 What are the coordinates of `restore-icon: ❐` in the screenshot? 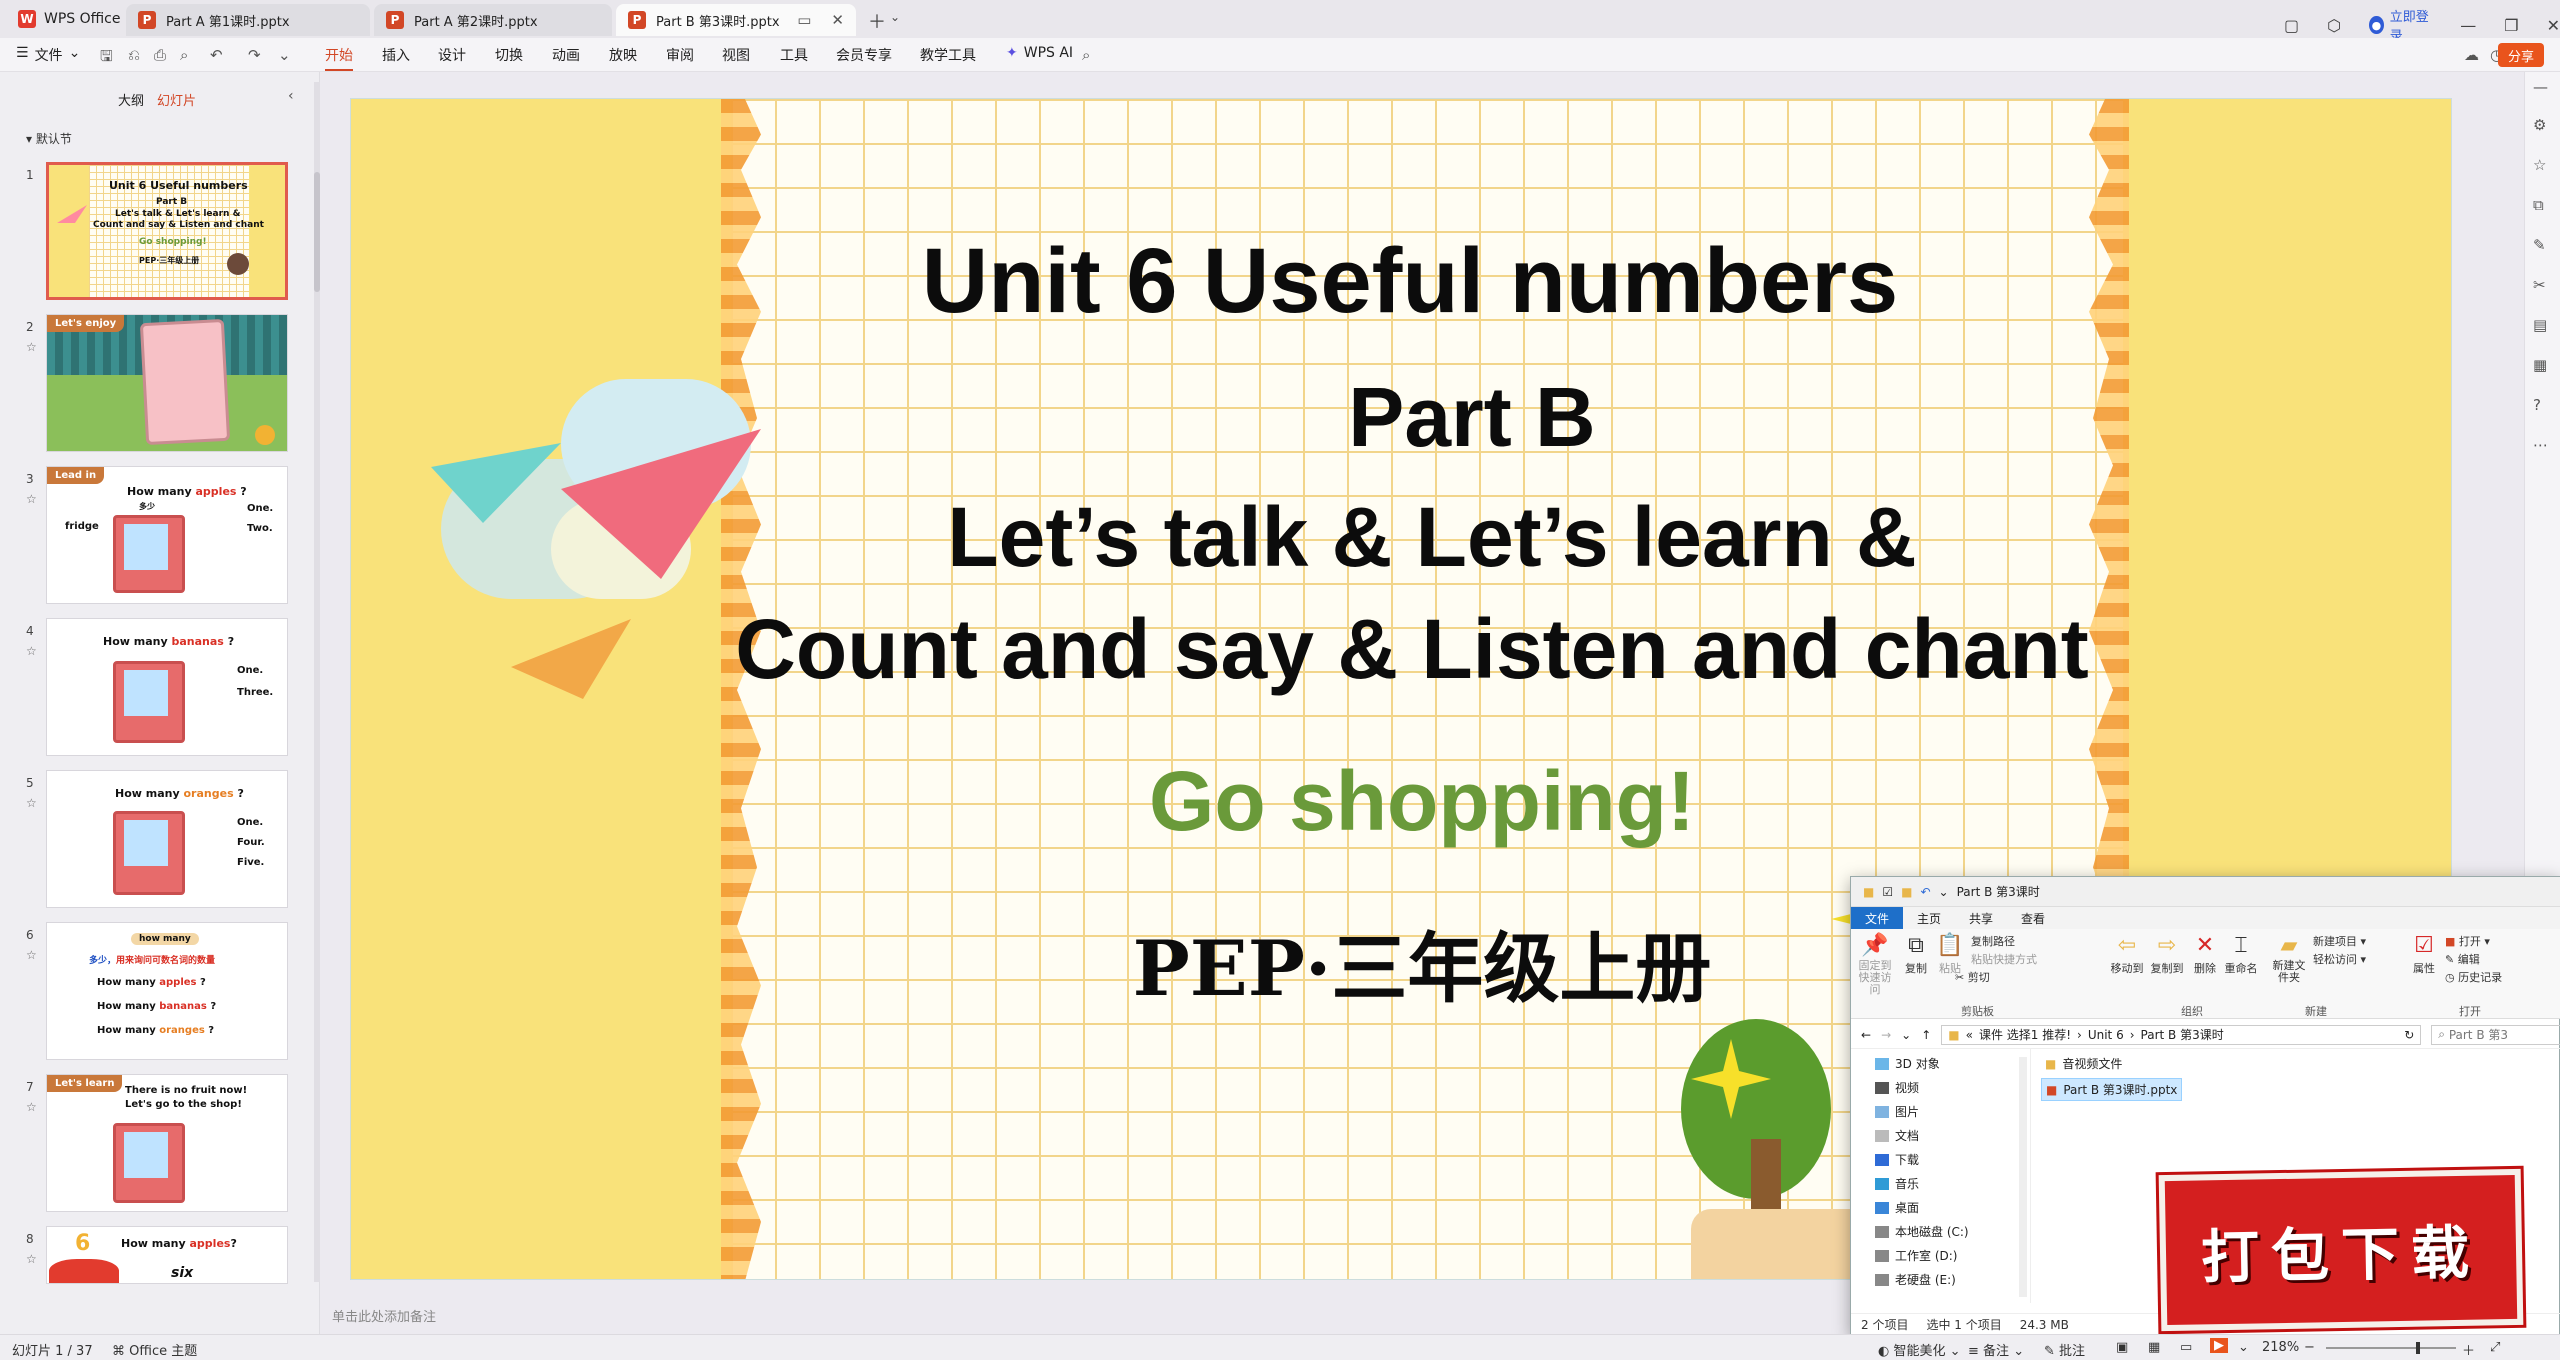 It's located at (2511, 25).